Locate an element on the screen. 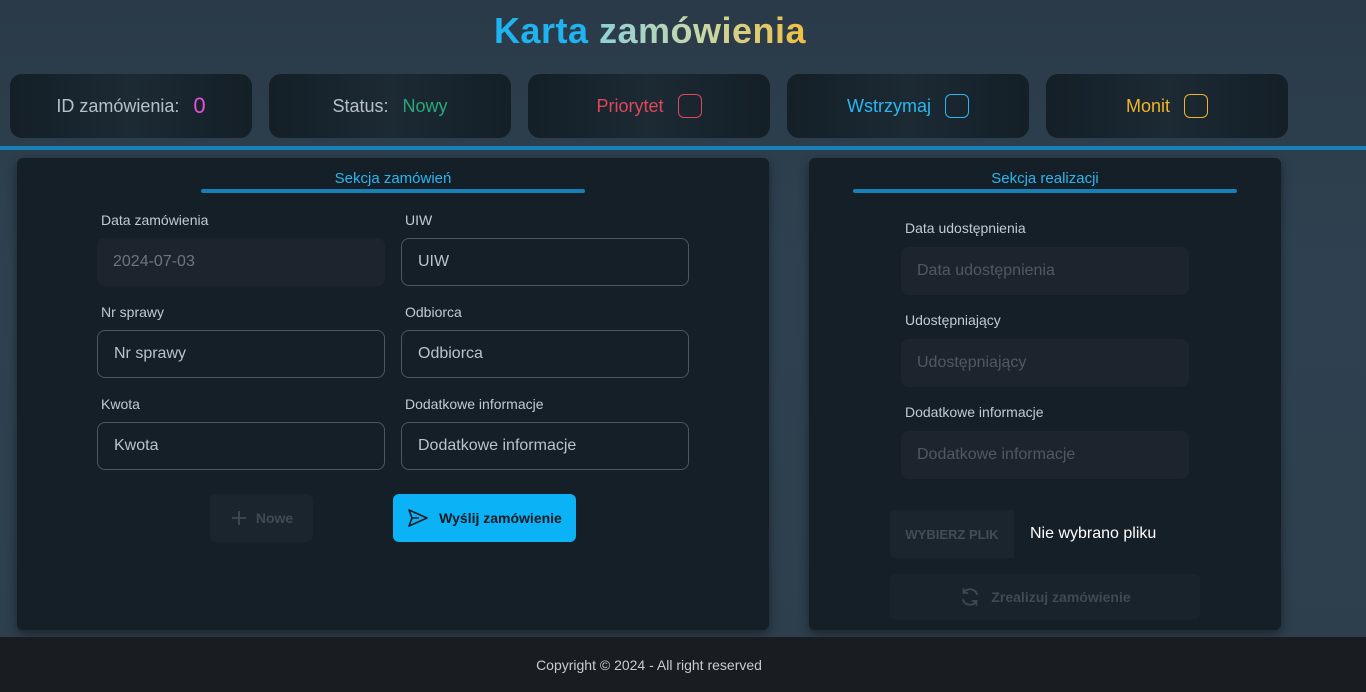 The width and height of the screenshot is (1366, 692). file-status: Nie wybrano pliku is located at coordinates (1107, 534).